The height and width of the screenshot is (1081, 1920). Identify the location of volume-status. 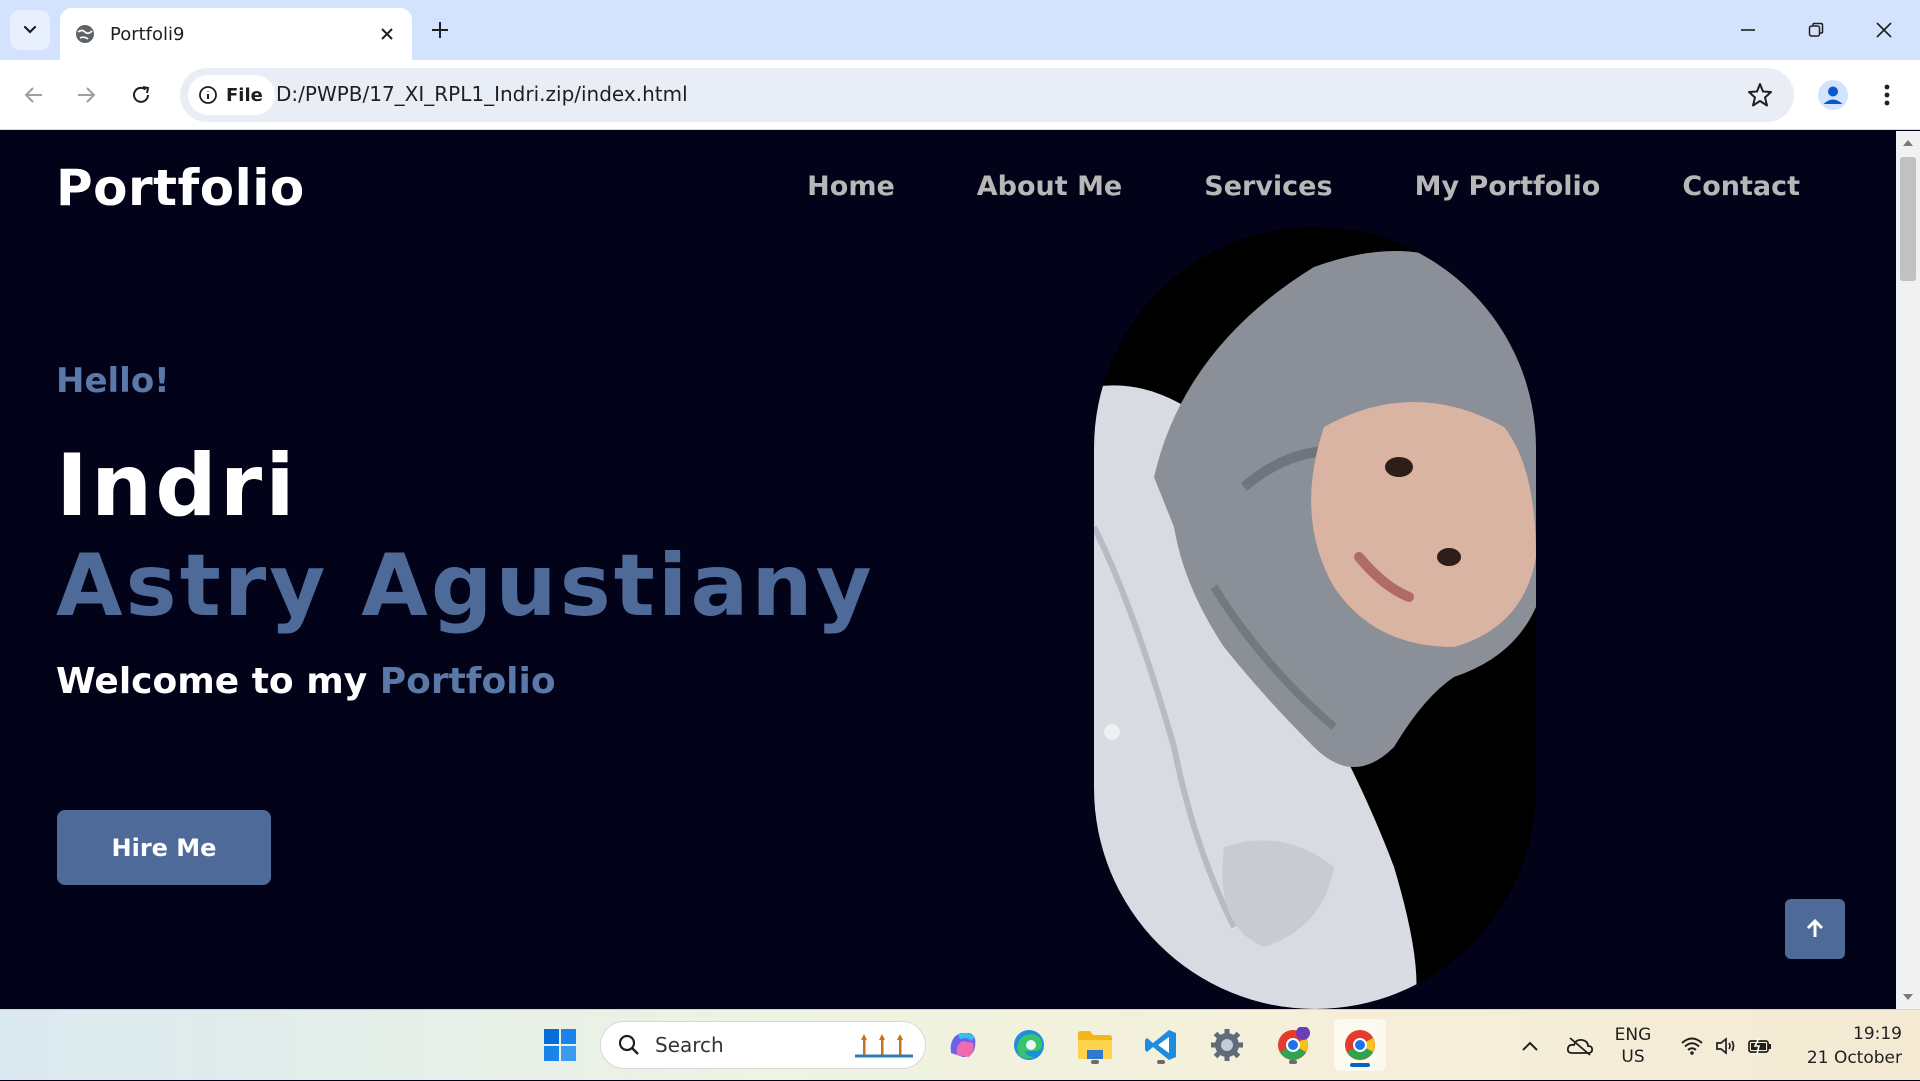
(1726, 1045).